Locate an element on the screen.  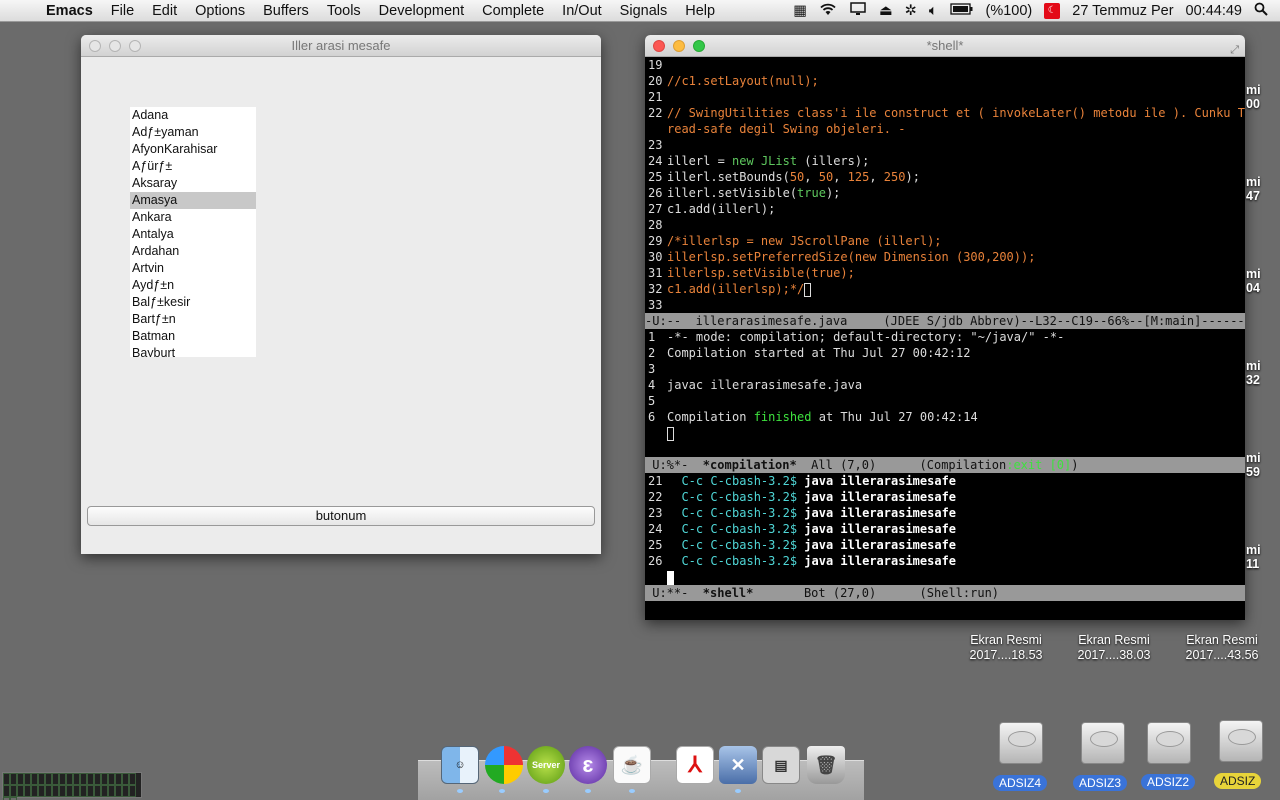
drive-adsiz-icon is located at coordinates (1241, 741).